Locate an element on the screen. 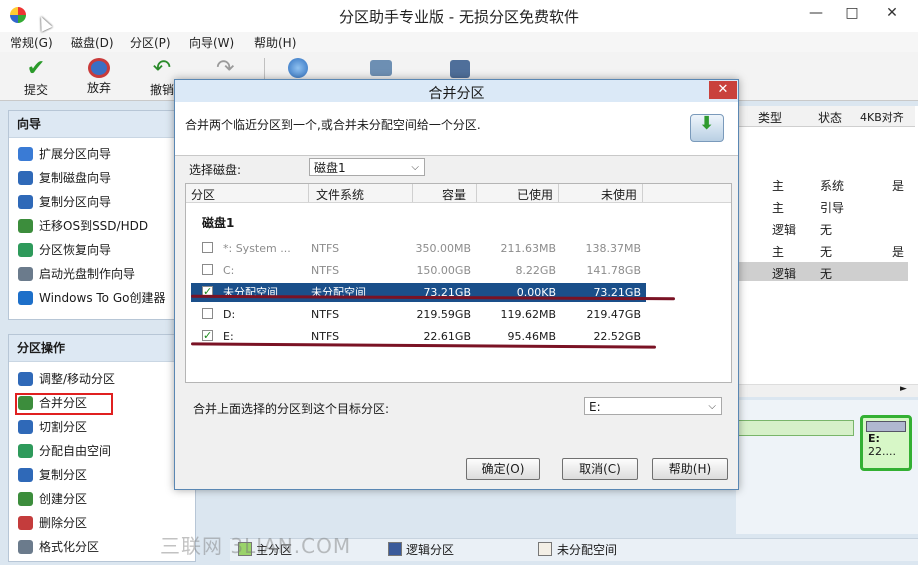 Image resolution: width=918 pixels, height=565 pixels. grid-cell-used: 95.46MB is located at coordinates (531, 336).